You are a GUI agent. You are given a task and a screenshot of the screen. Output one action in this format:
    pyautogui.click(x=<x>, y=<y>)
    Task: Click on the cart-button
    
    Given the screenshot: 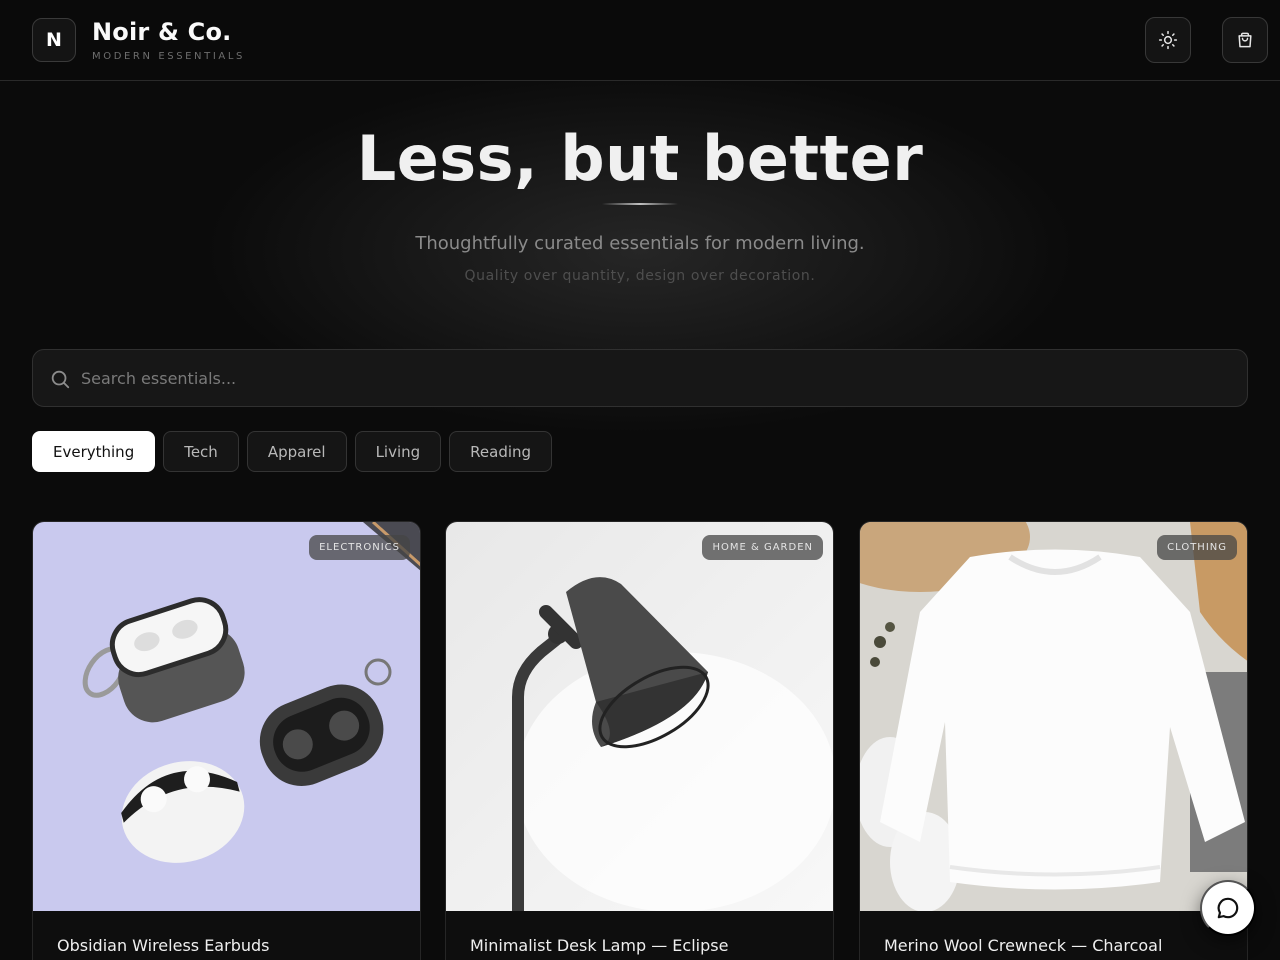 What is the action you would take?
    pyautogui.click(x=1245, y=40)
    